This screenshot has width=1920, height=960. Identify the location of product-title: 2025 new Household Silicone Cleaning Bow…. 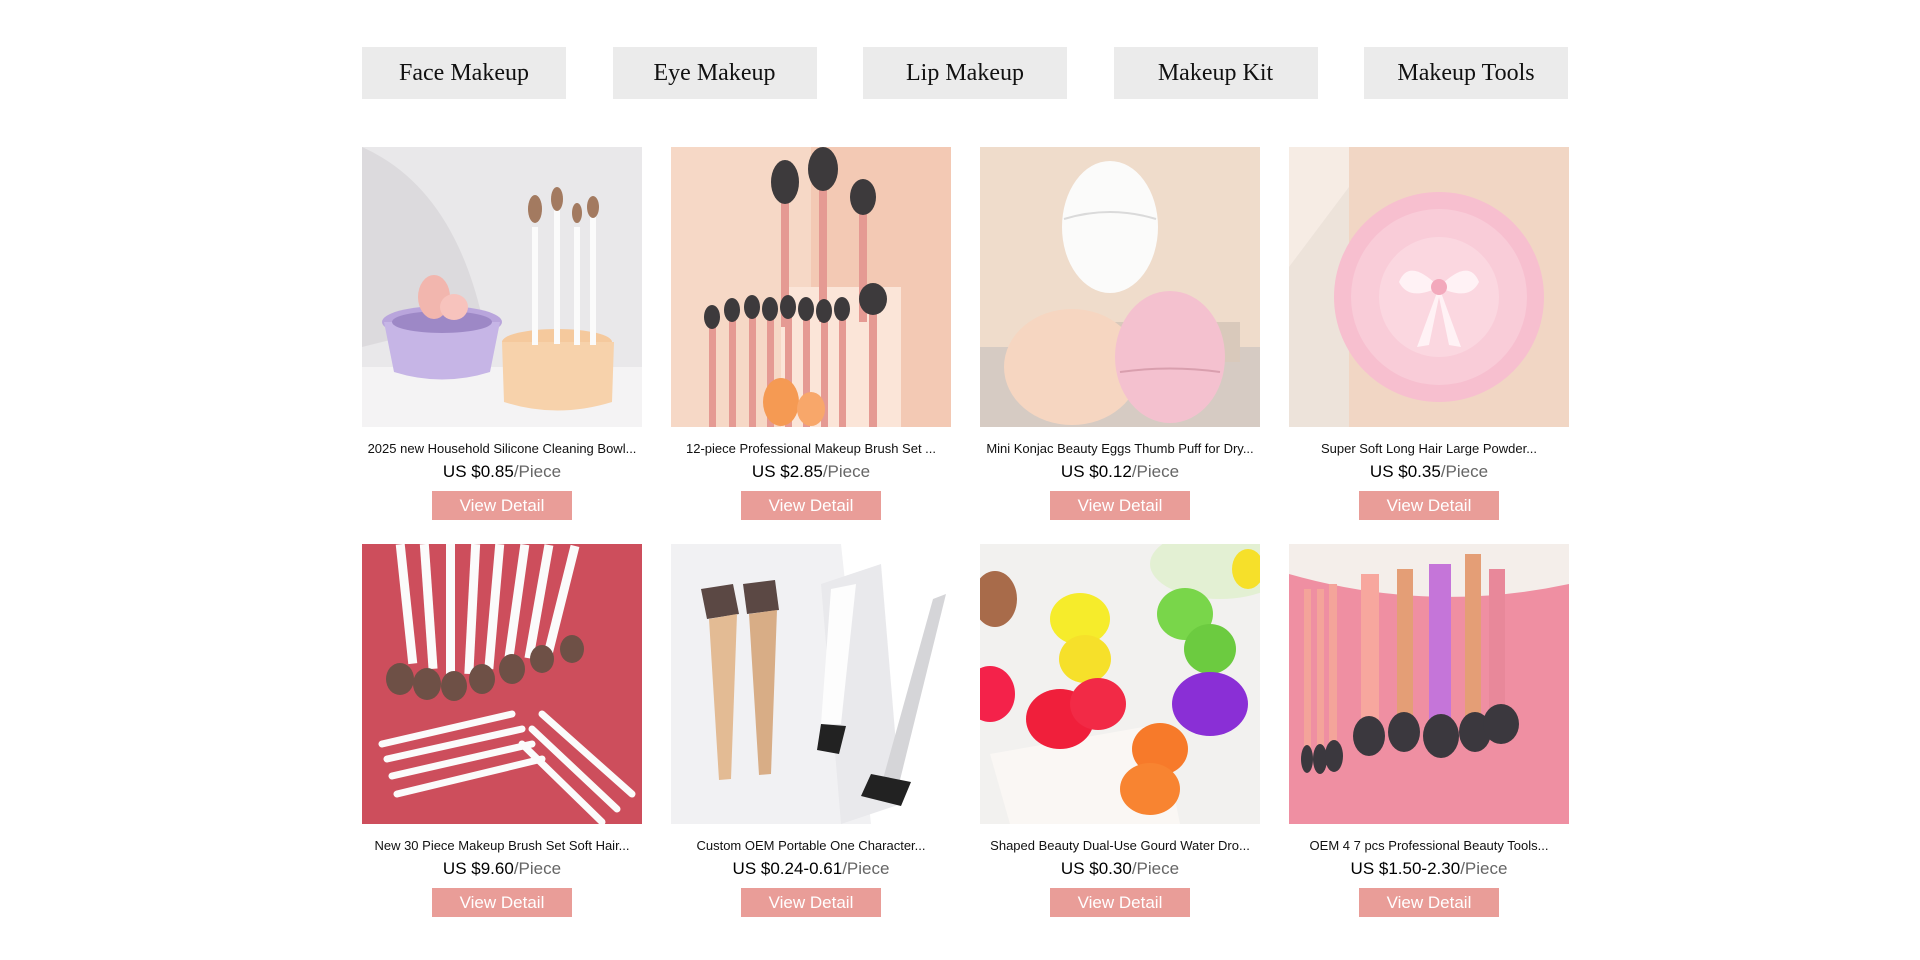
(502, 449).